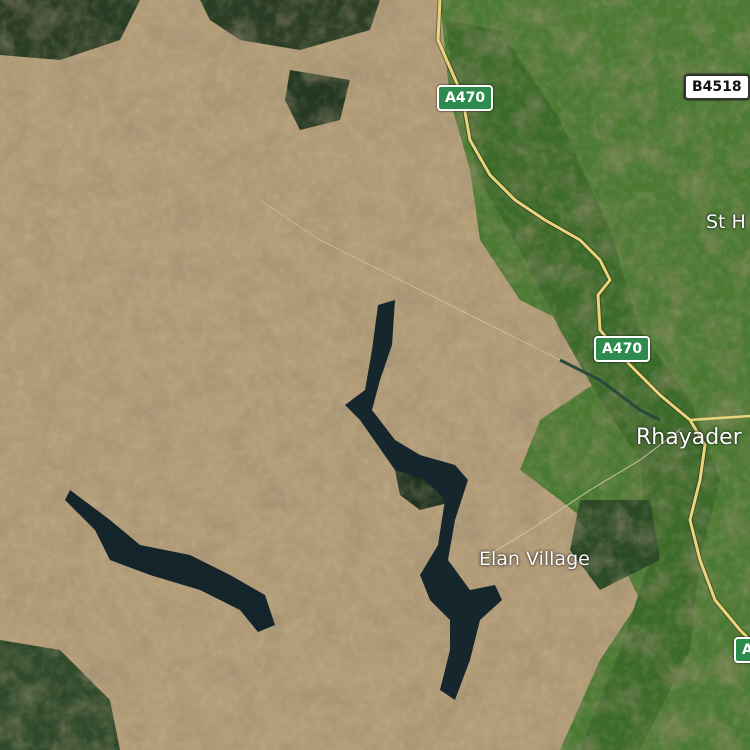  I want to click on place-label-elan-village: Elan Village, so click(534, 559).